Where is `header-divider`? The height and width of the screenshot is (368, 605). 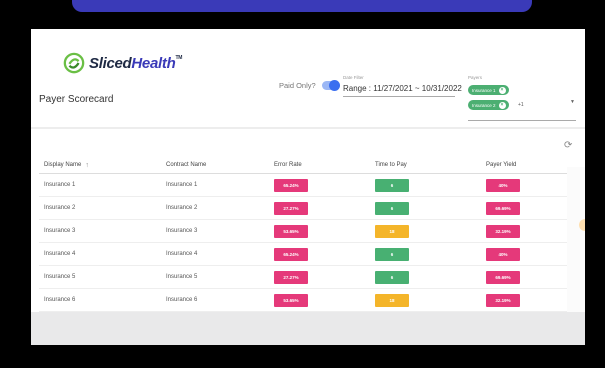
header-divider is located at coordinates (308, 128).